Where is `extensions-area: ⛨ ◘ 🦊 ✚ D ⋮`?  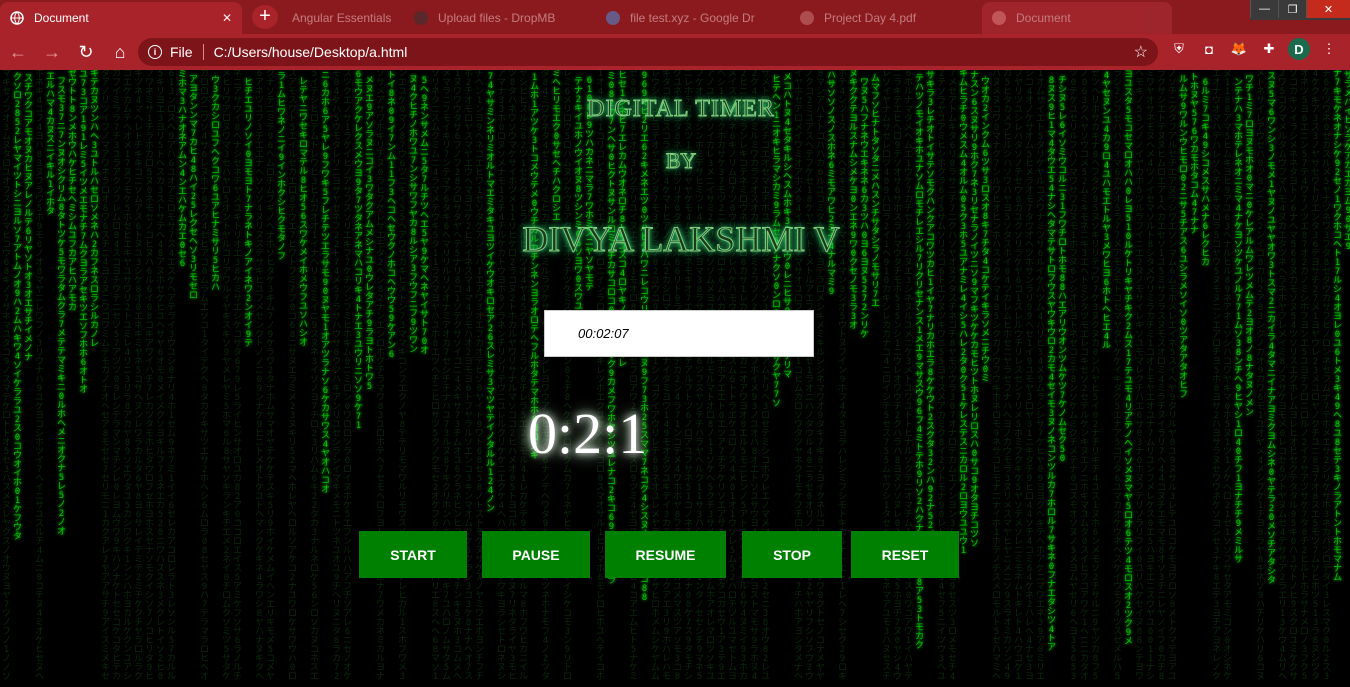 extensions-area: ⛨ ◘ 🦊 ✚ D ⋮ is located at coordinates (1254, 49).